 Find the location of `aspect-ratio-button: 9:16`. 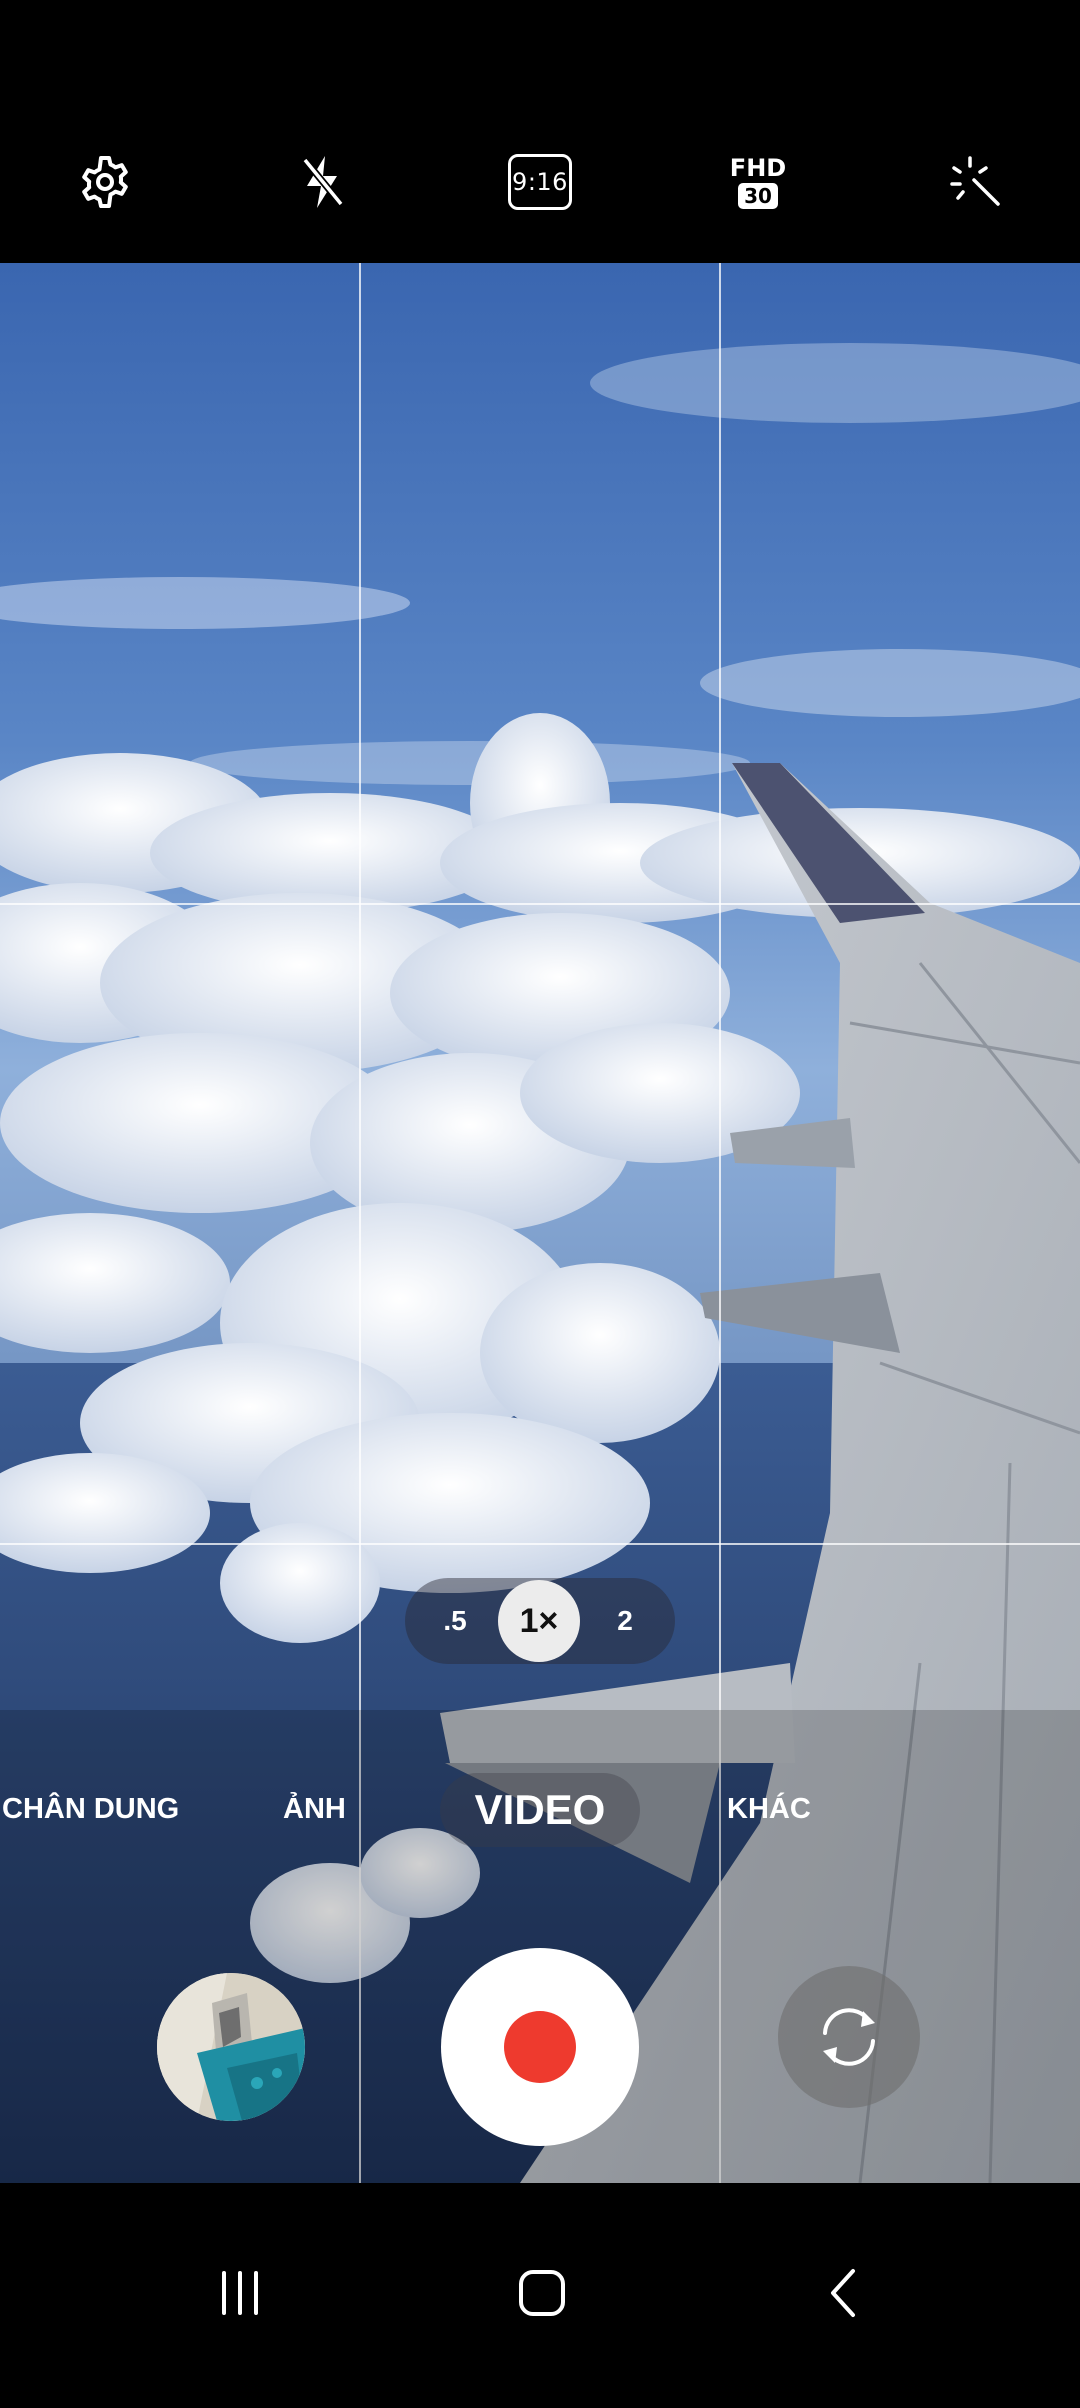

aspect-ratio-button: 9:16 is located at coordinates (540, 182).